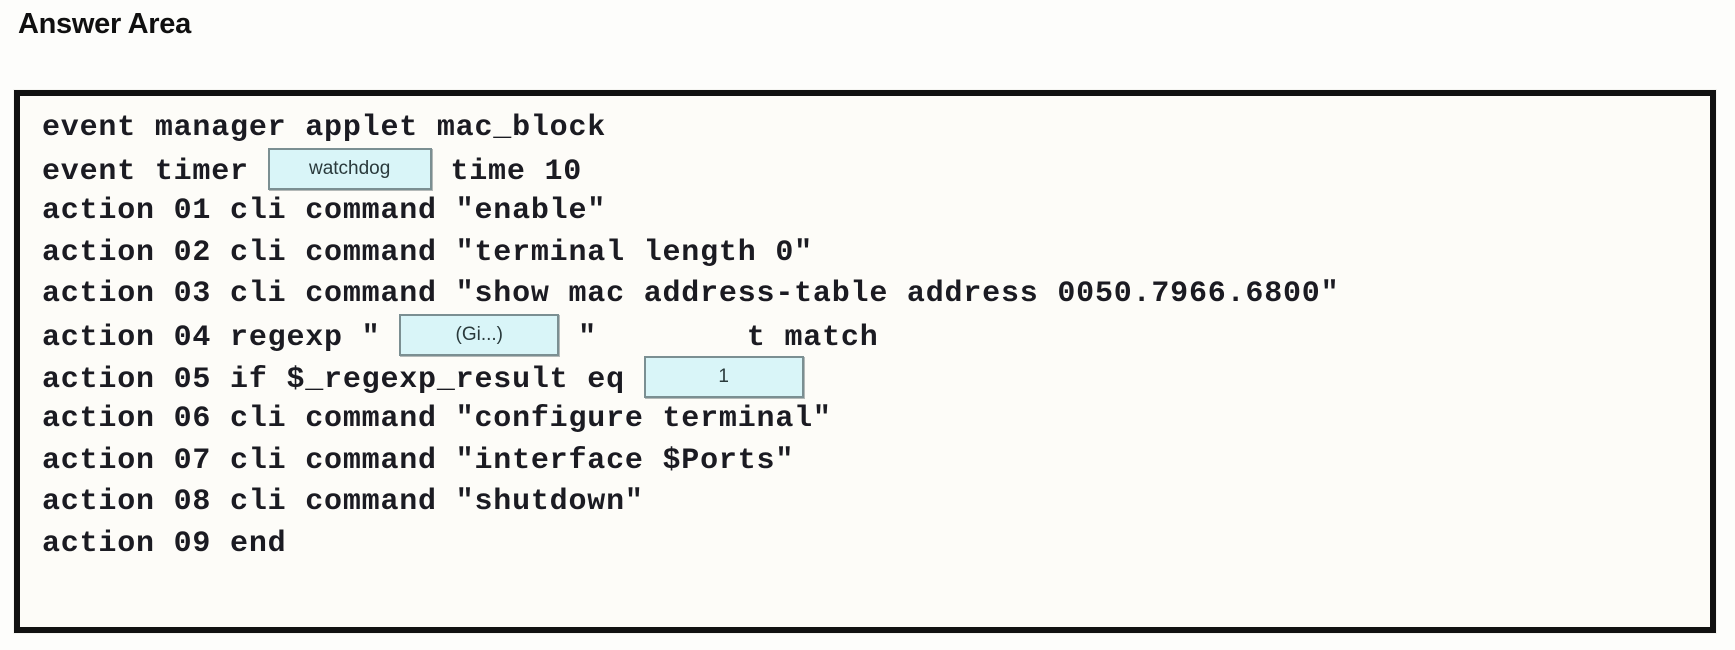  I want to click on code-text: time 10, so click(507, 171).